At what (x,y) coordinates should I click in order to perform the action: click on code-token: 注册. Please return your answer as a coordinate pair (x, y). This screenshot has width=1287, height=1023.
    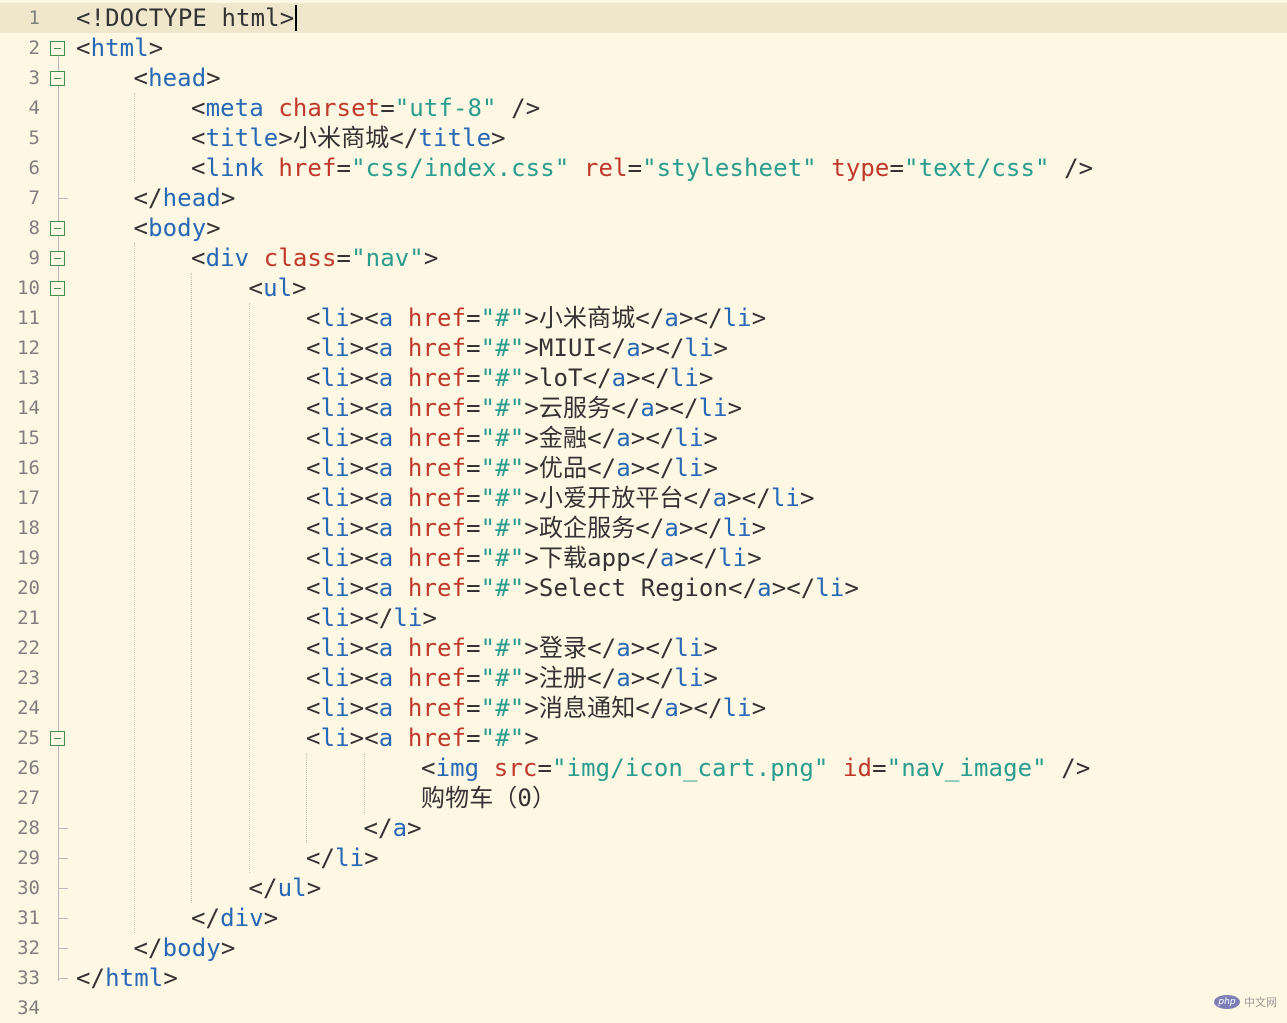
    Looking at the image, I should click on (563, 678).